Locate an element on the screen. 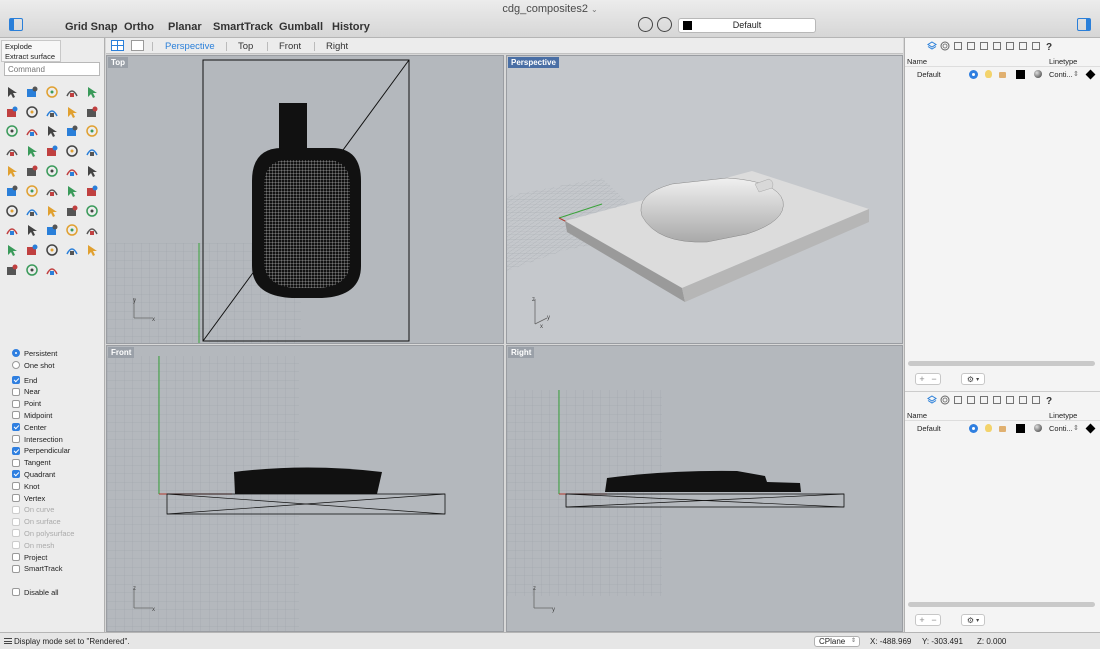  column-name: Name is located at coordinates (917, 415).